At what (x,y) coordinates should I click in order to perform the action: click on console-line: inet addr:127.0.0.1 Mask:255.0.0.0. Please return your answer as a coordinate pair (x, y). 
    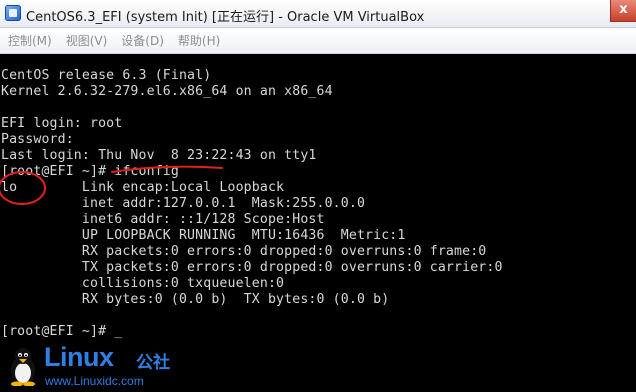
    Looking at the image, I should click on (183, 203).